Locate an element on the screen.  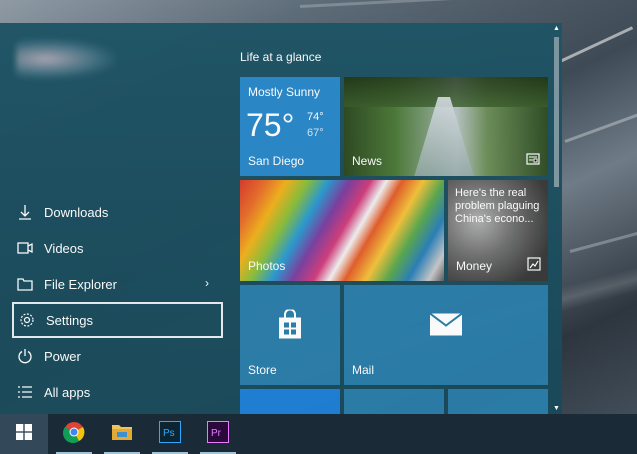
tiles-scrollbar: ▲ ▼ is located at coordinates (556, 218).